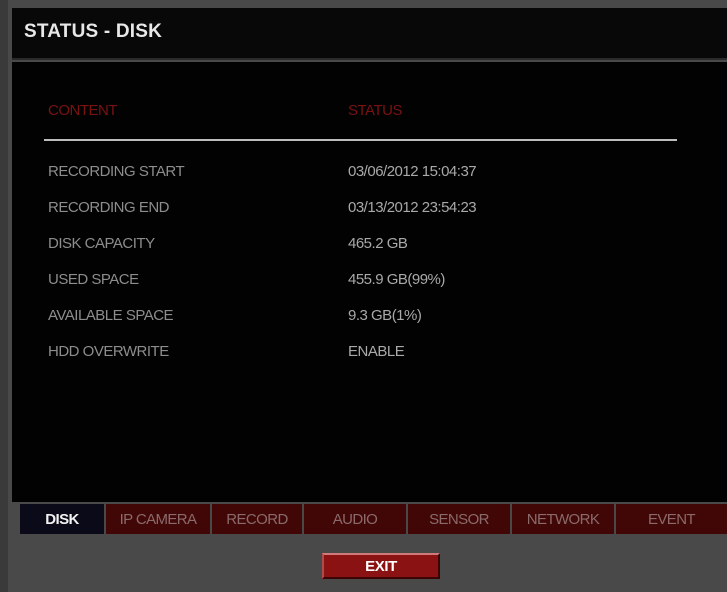 This screenshot has width=727, height=592. What do you see at coordinates (412, 207) in the screenshot?
I see `row-value: 03/13/2012 23:54:23` at bounding box center [412, 207].